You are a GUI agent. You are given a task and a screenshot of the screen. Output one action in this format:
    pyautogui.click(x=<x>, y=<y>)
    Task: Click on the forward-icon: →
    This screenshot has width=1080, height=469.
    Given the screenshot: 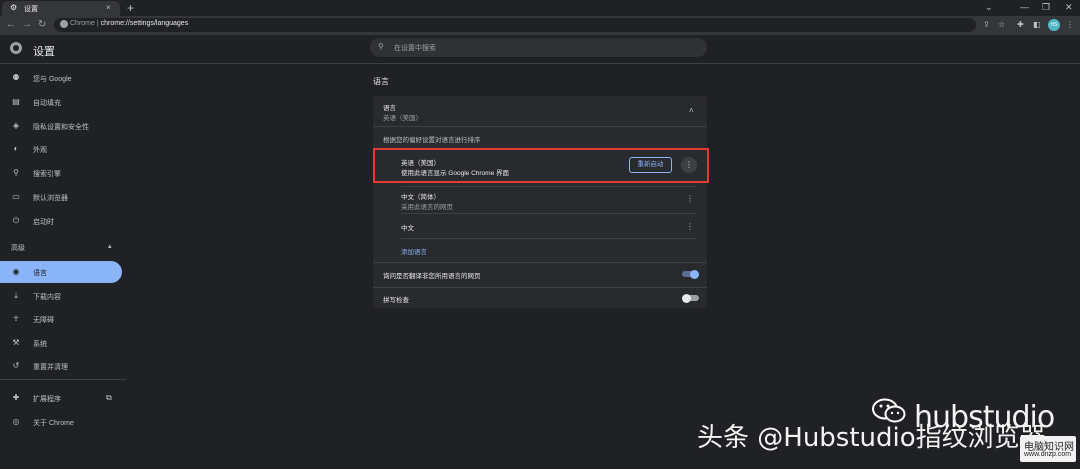 What is the action you would take?
    pyautogui.click(x=27, y=25)
    